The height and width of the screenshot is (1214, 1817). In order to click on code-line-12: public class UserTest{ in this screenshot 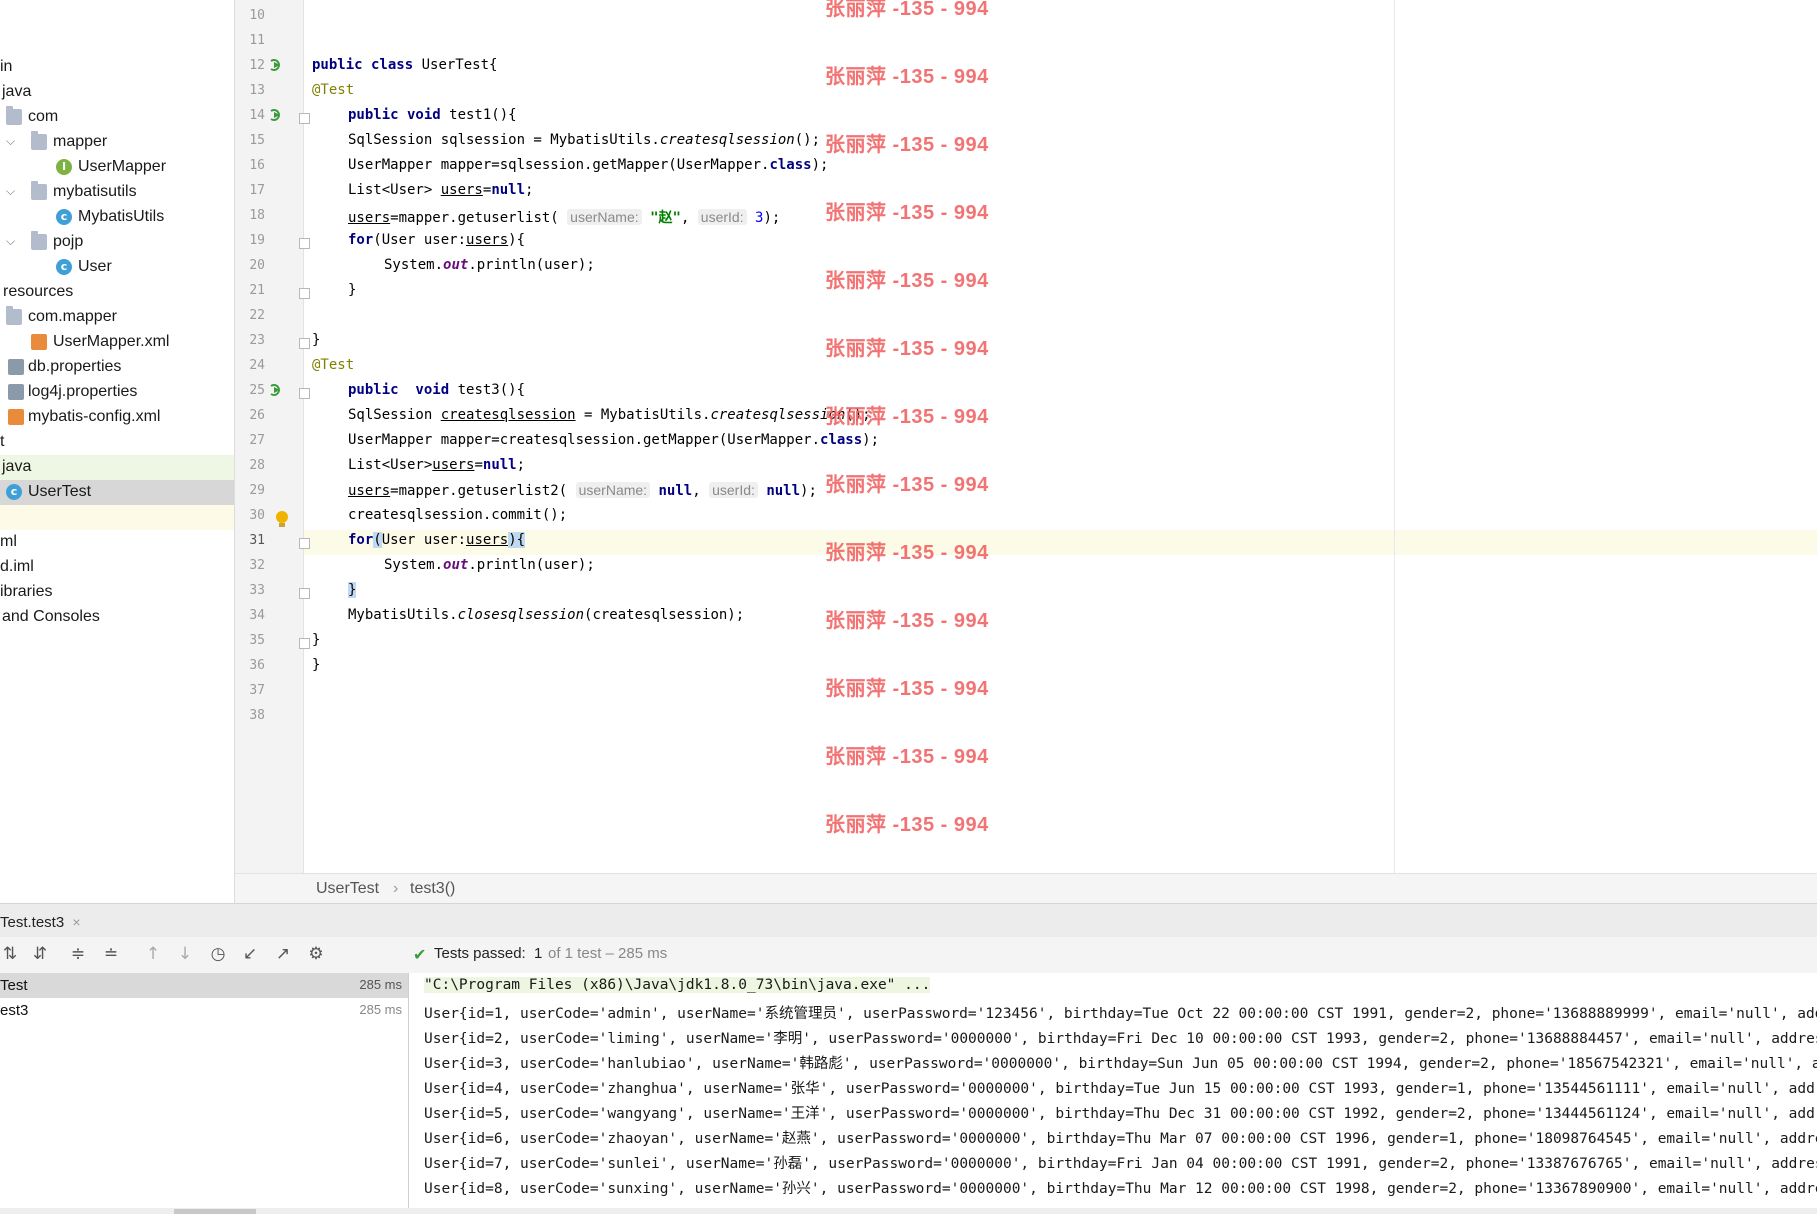, I will do `click(405, 65)`.